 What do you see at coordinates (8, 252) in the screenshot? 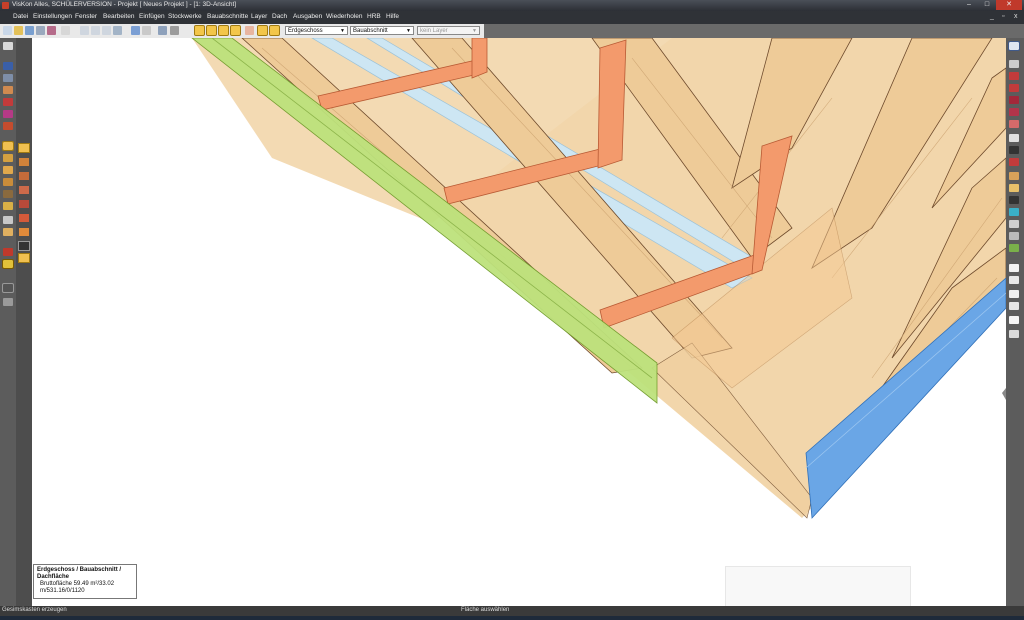
I see `delete-icon` at bounding box center [8, 252].